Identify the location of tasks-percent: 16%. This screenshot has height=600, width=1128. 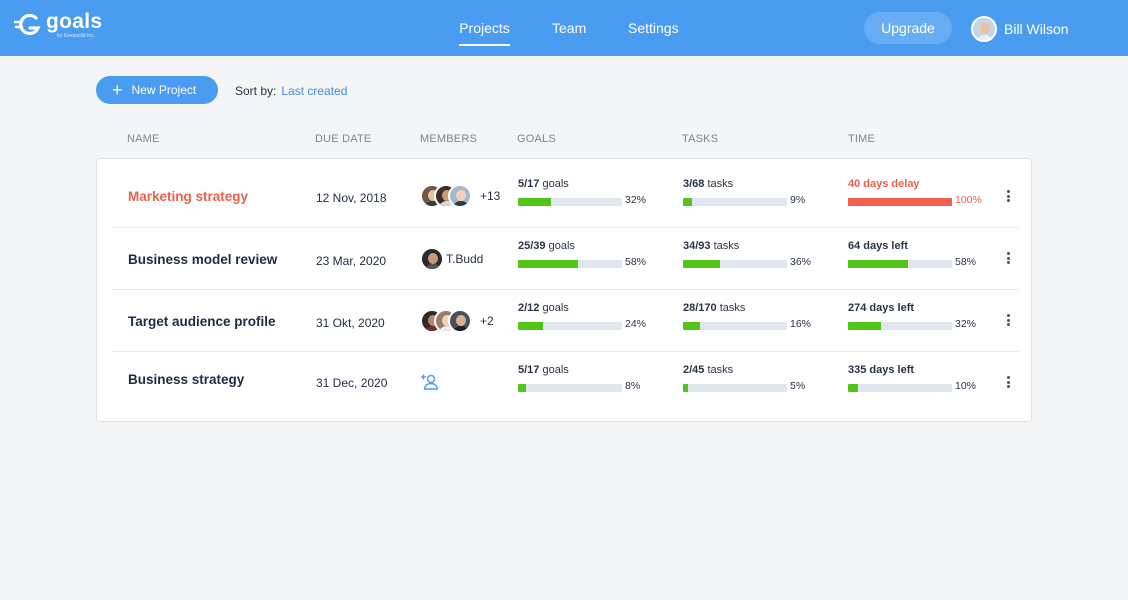
(801, 324).